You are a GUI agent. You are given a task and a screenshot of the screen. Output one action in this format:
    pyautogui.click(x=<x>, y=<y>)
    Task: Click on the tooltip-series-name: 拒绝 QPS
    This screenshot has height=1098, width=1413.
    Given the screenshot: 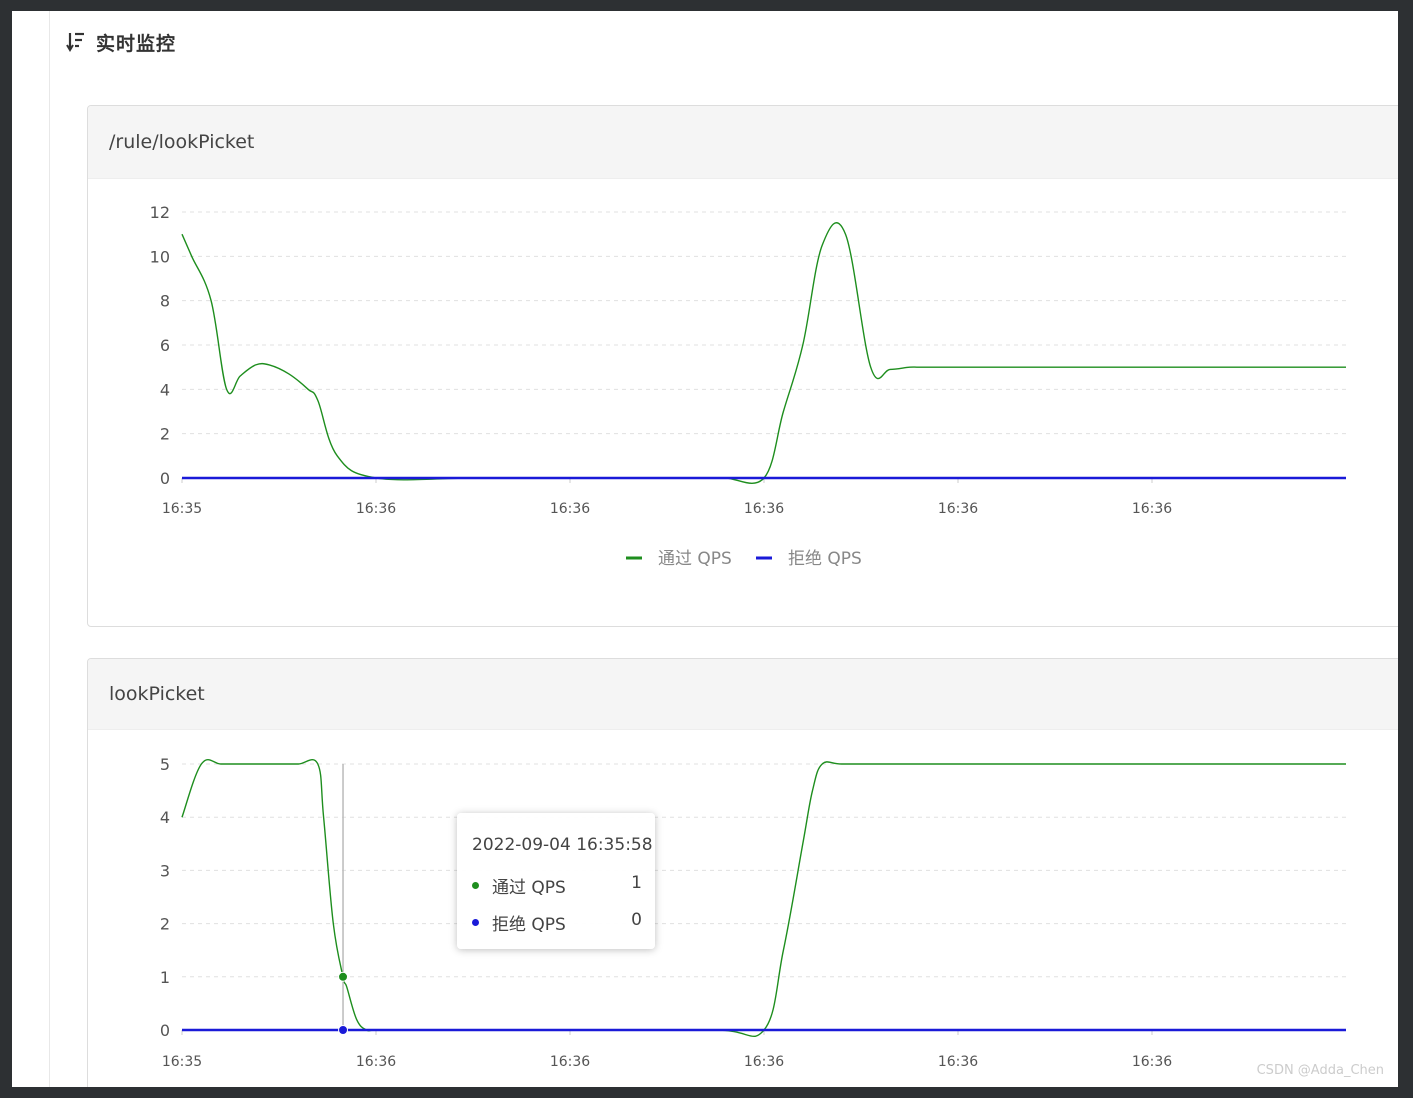 What is the action you would take?
    pyautogui.click(x=529, y=925)
    